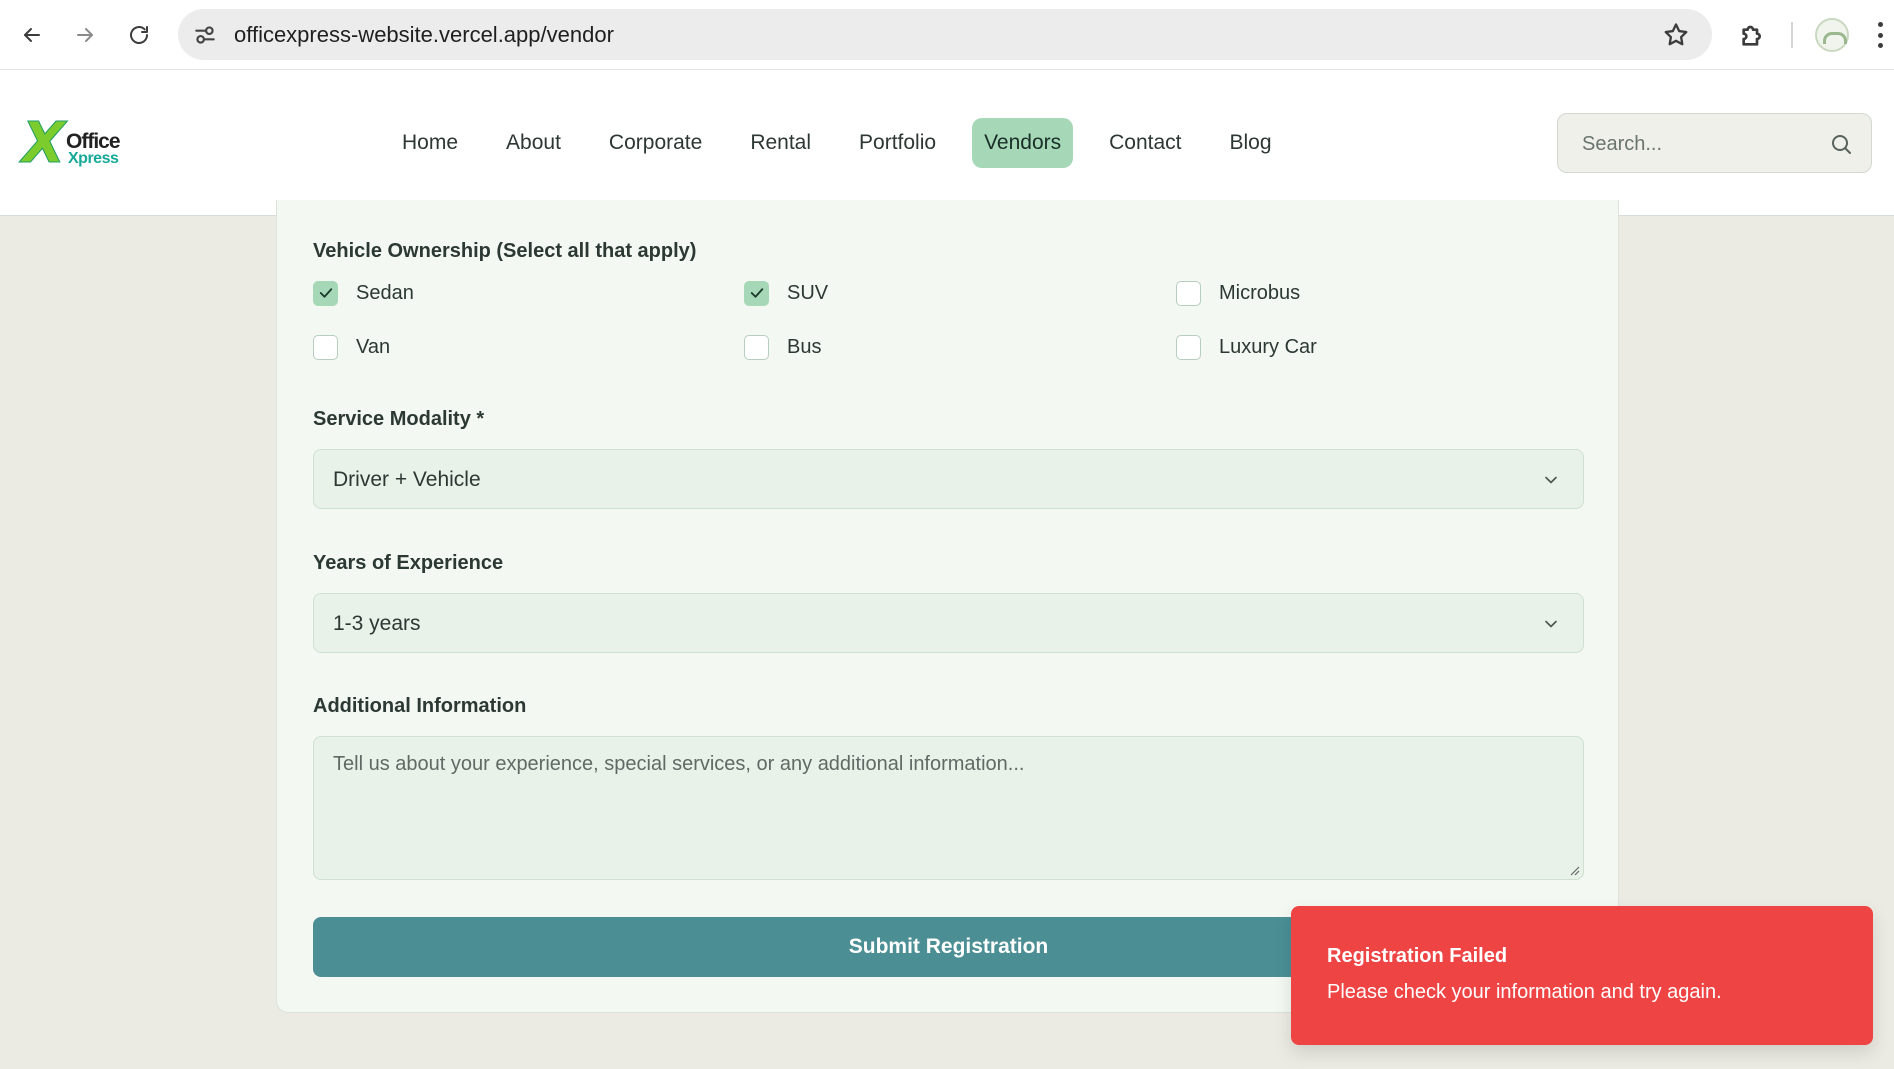  What do you see at coordinates (782, 347) in the screenshot?
I see `vehicle-option-bus: Bus` at bounding box center [782, 347].